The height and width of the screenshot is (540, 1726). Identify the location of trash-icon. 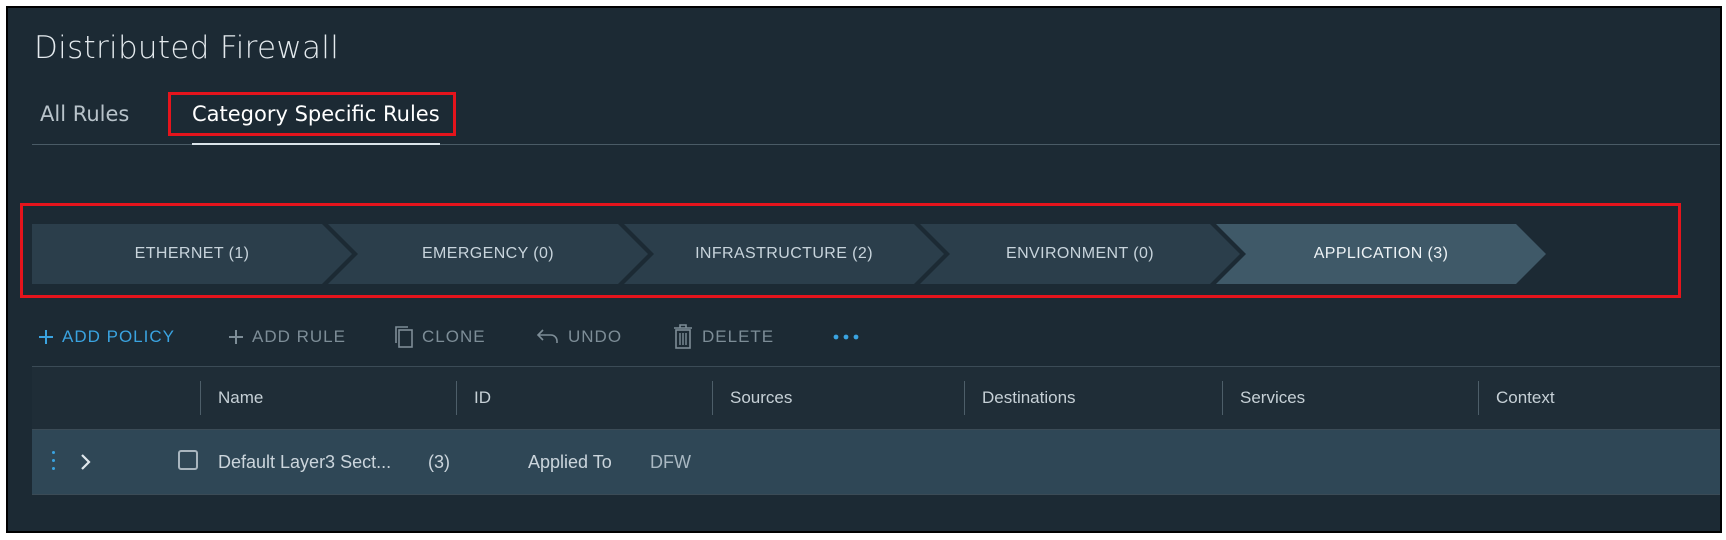
(683, 337).